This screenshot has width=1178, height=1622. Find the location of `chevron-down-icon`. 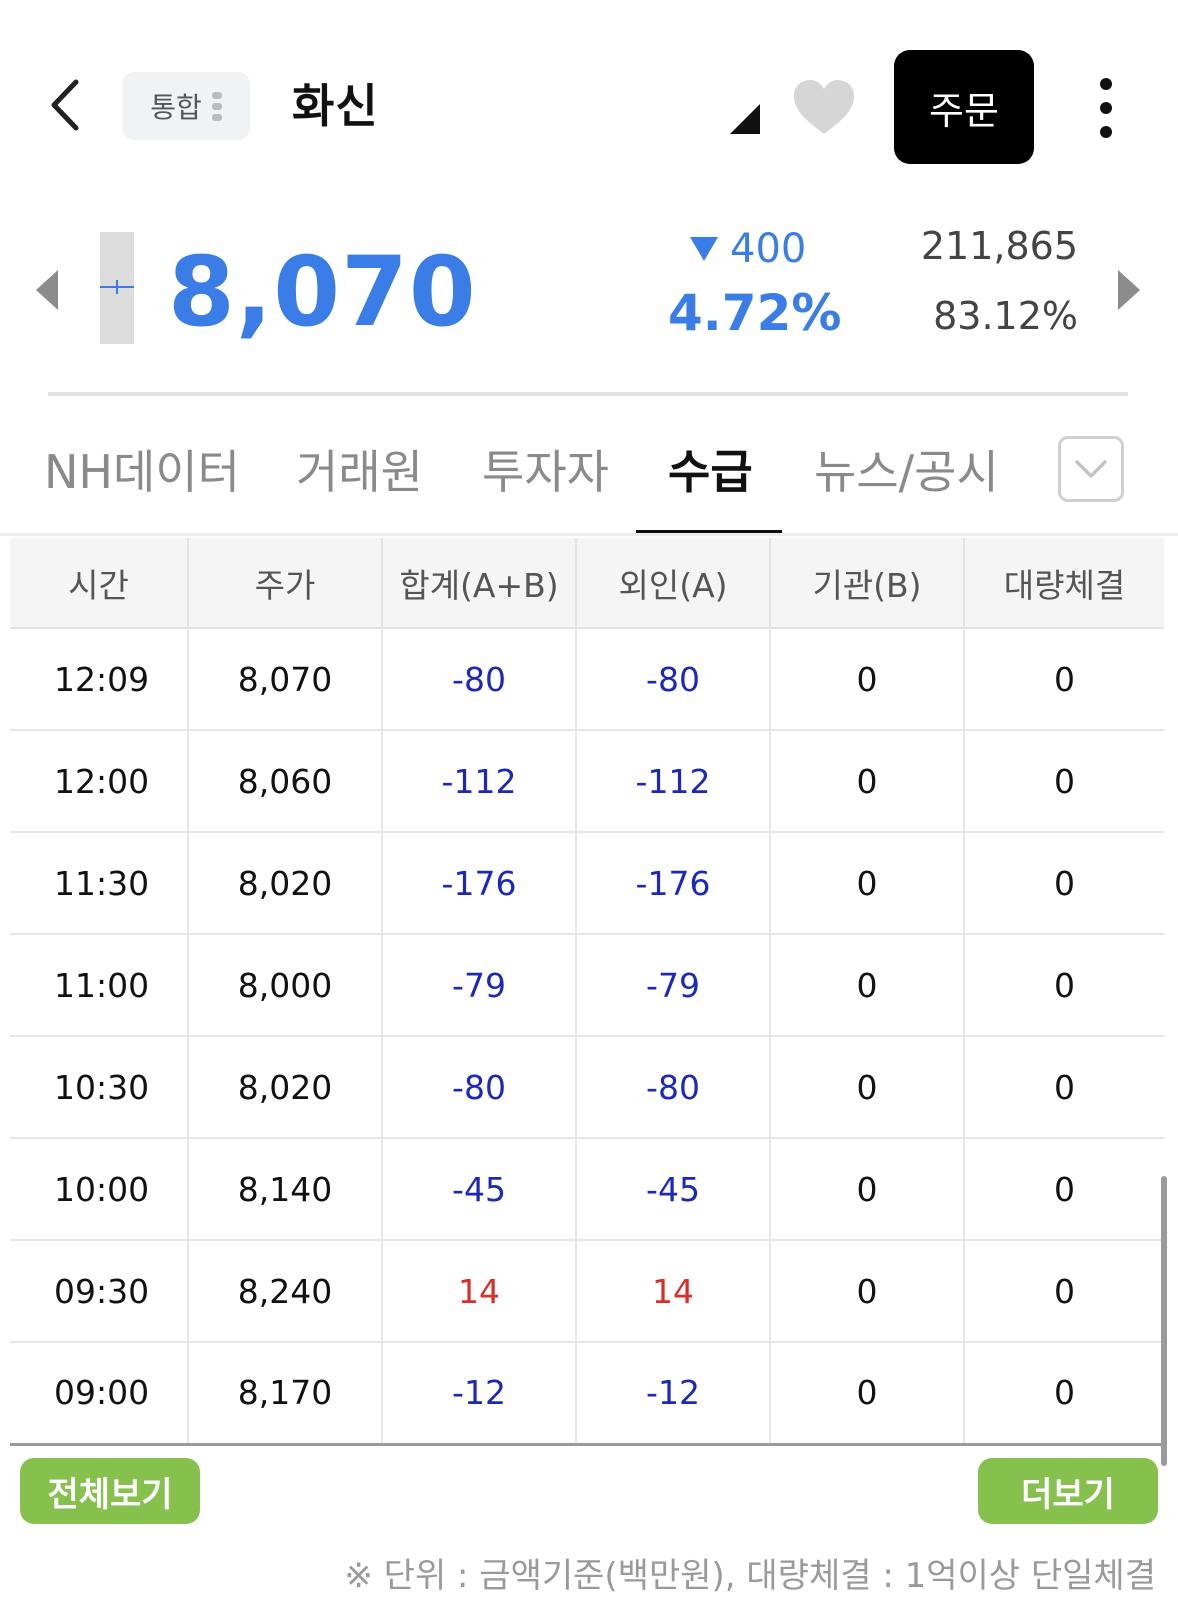

chevron-down-icon is located at coordinates (1091, 469).